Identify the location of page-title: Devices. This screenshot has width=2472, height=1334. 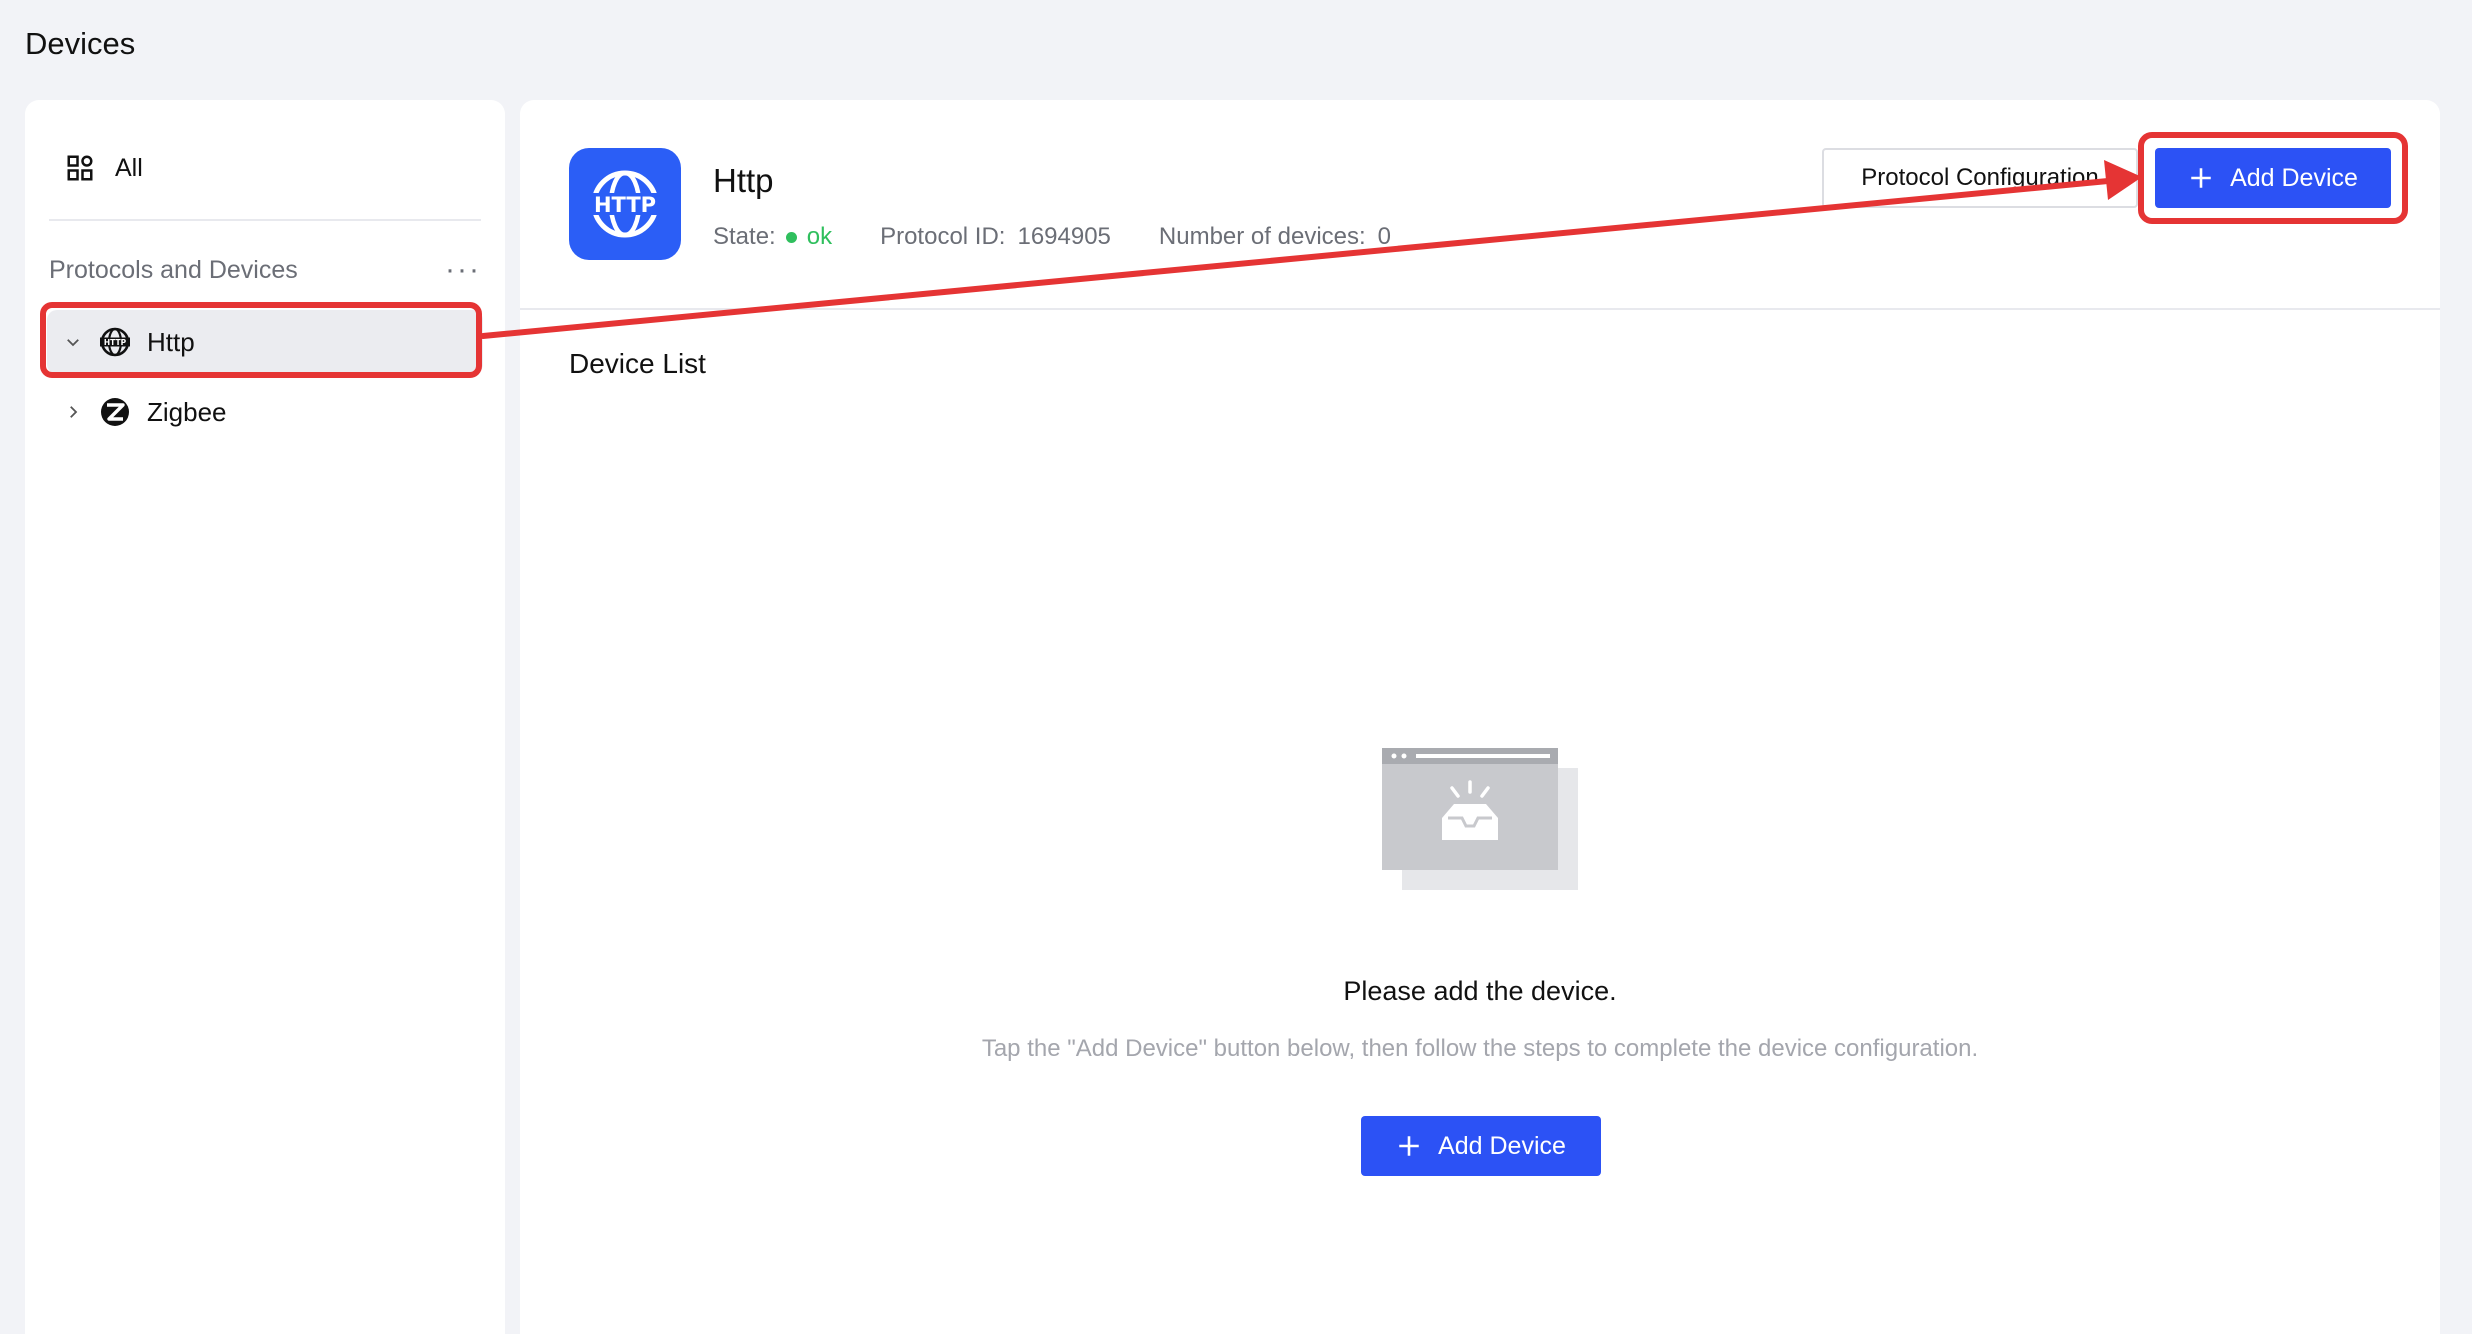
(80, 43).